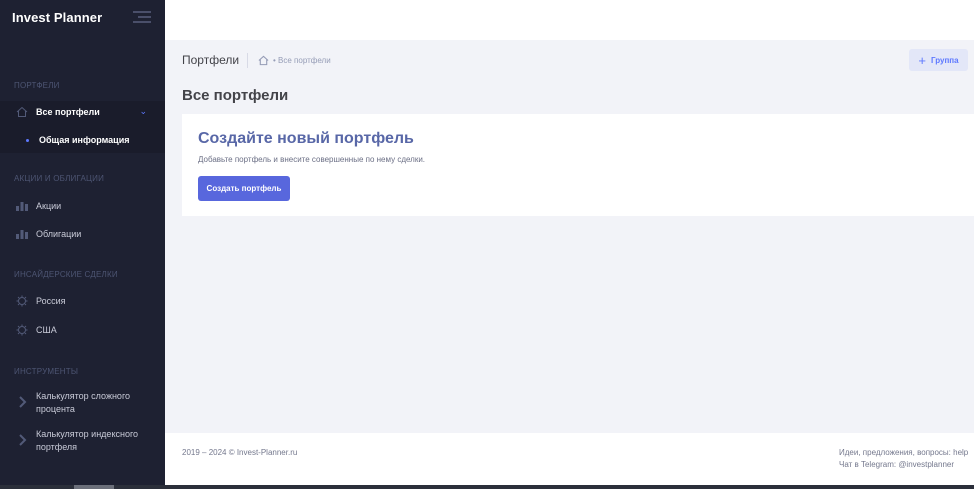 The width and height of the screenshot is (974, 489). Describe the element at coordinates (82, 301) in the screenshot. I see `sidebar-item-russia: Россия` at that location.